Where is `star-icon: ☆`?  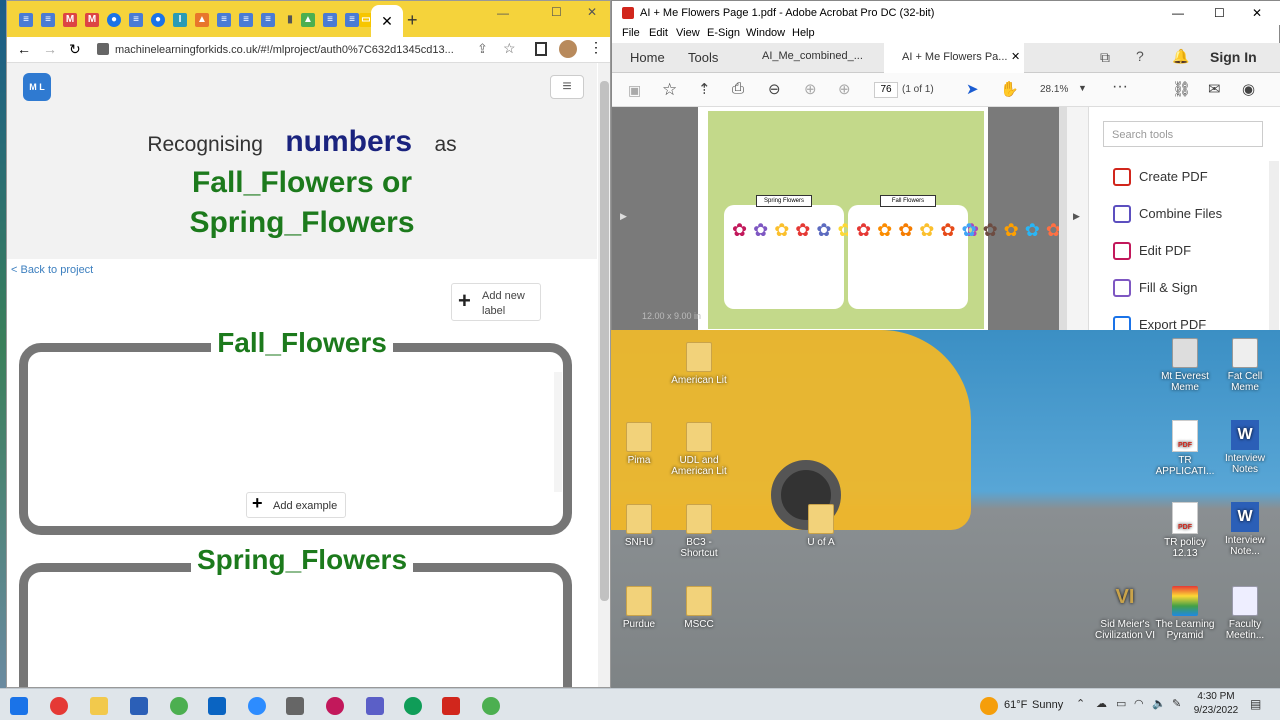
star-icon: ☆ is located at coordinates (669, 90).